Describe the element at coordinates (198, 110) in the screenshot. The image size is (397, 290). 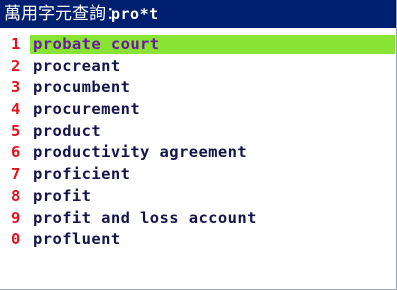
I see `result-item-4: 4 procurement` at that location.